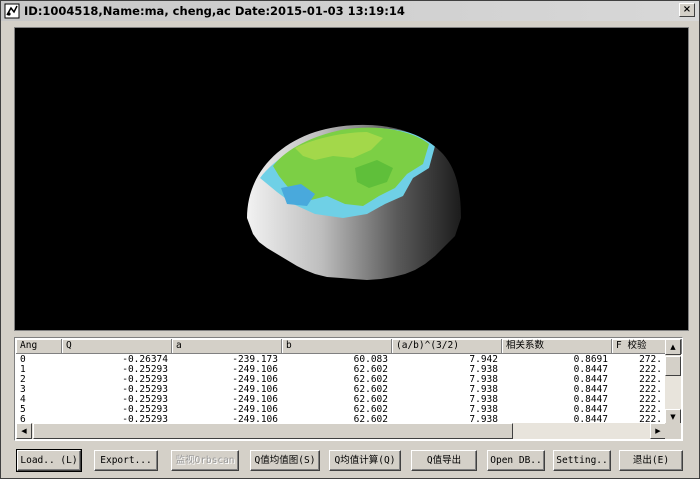 This screenshot has width=700, height=479. I want to click on cell-ang: 1, so click(23, 370).